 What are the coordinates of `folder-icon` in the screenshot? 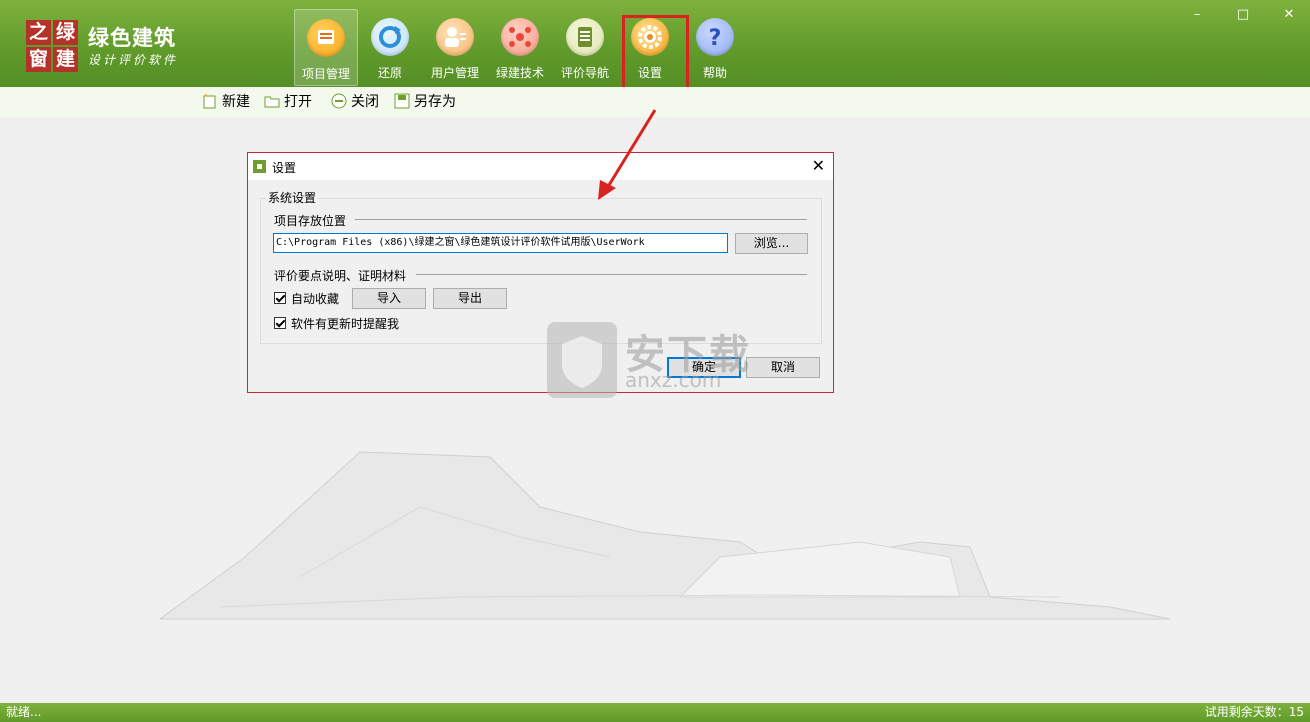 It's located at (272, 102).